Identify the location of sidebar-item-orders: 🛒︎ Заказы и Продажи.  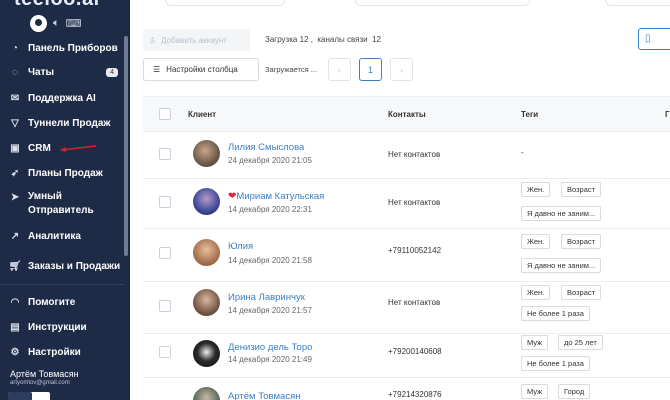
(62, 266).